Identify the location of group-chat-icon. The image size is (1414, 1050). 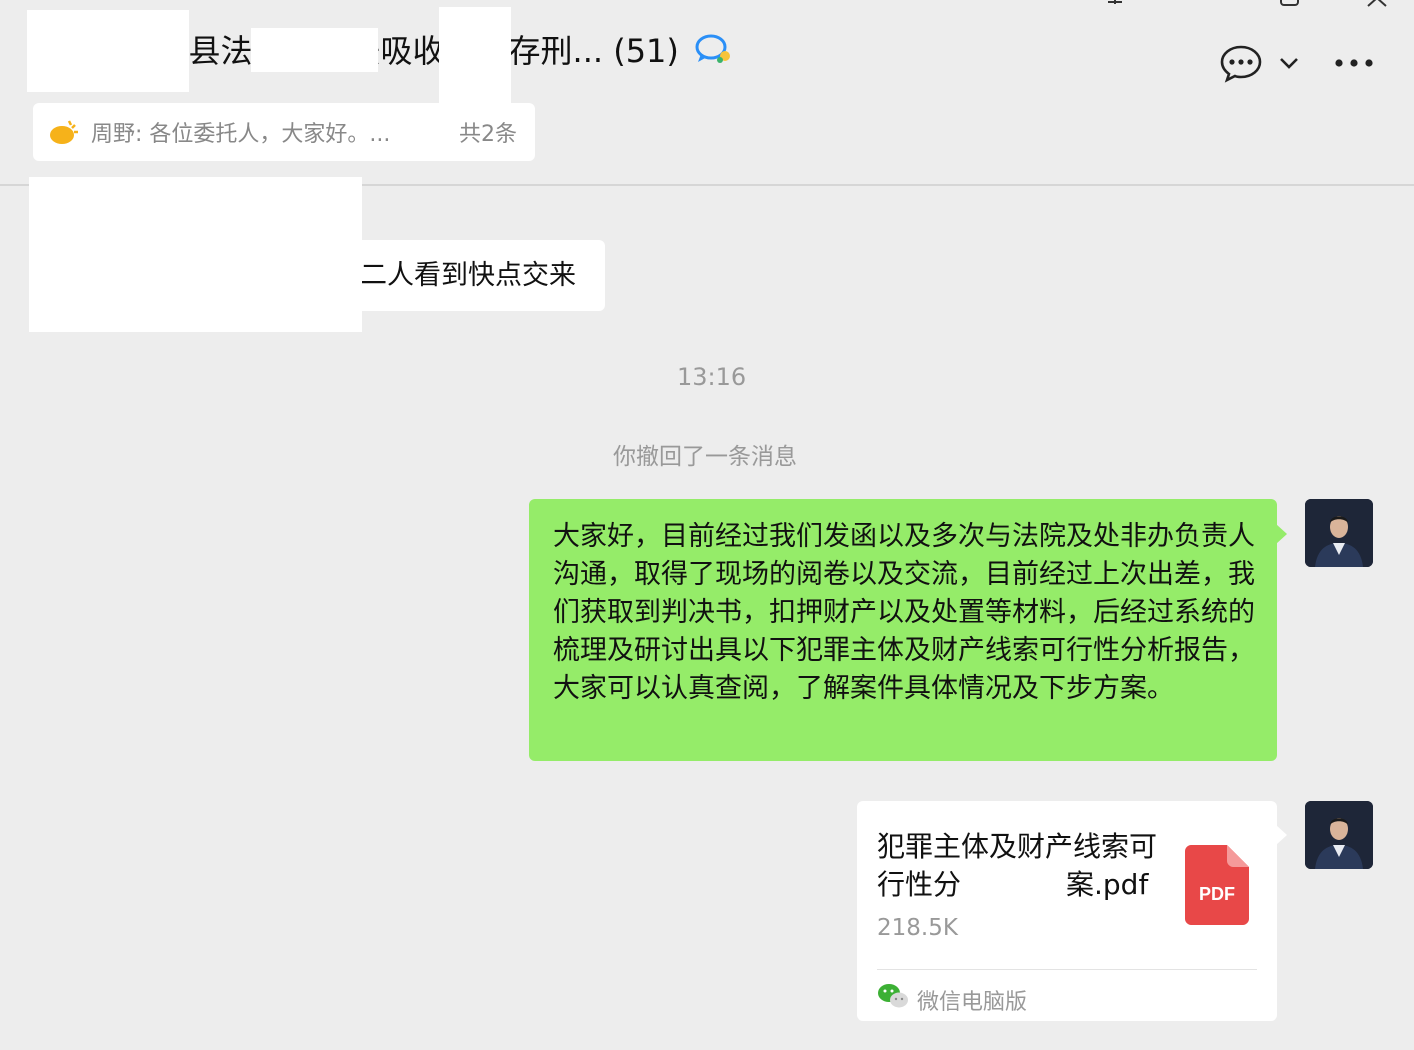
(712, 48).